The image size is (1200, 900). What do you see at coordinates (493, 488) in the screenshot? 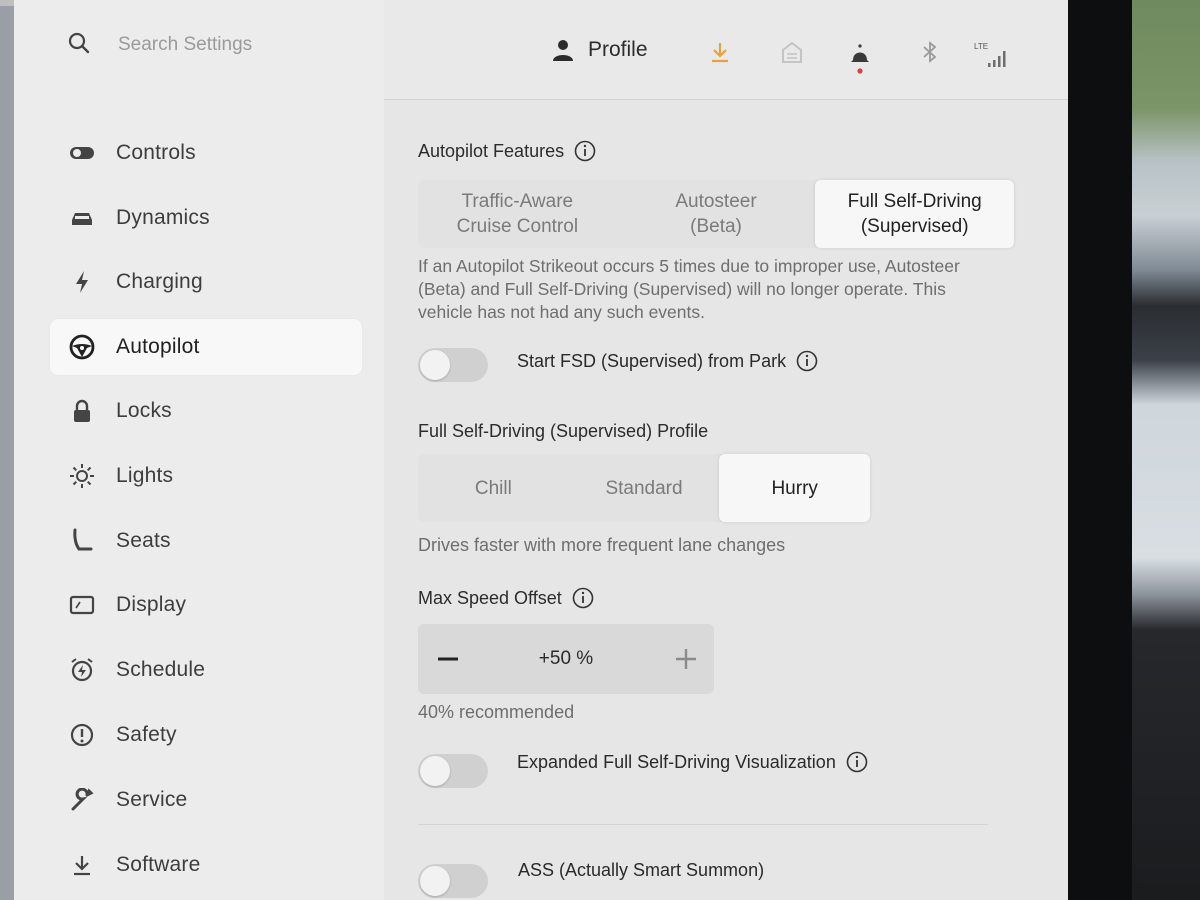
I see `option-chill: Chill` at bounding box center [493, 488].